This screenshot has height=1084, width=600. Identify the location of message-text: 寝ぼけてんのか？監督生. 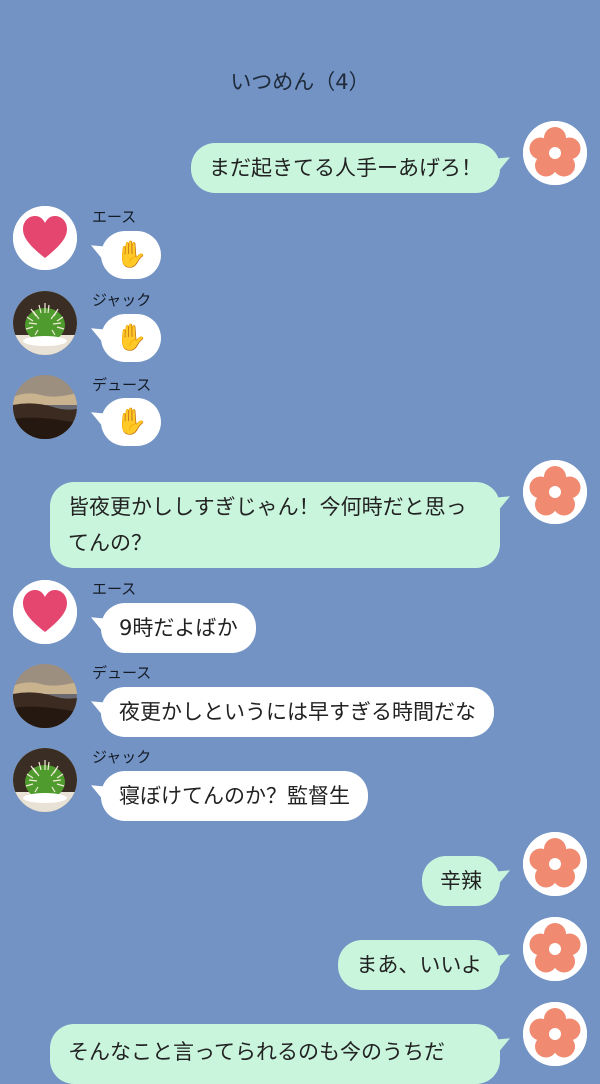
(234, 796).